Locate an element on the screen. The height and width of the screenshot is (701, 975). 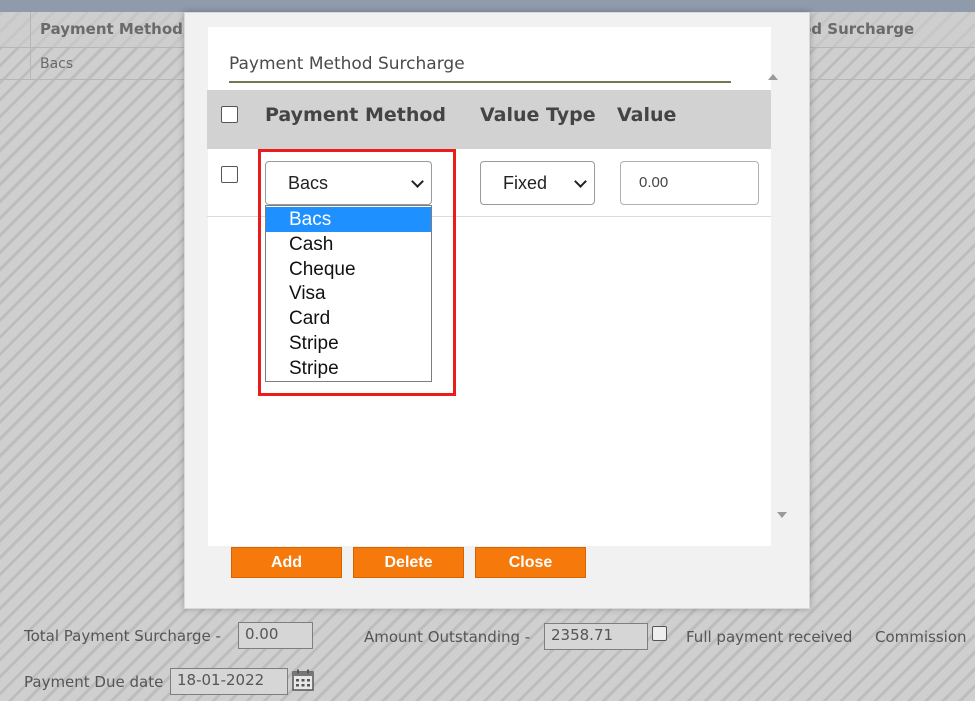
value-type-select-value: Fixed is located at coordinates (525, 183).